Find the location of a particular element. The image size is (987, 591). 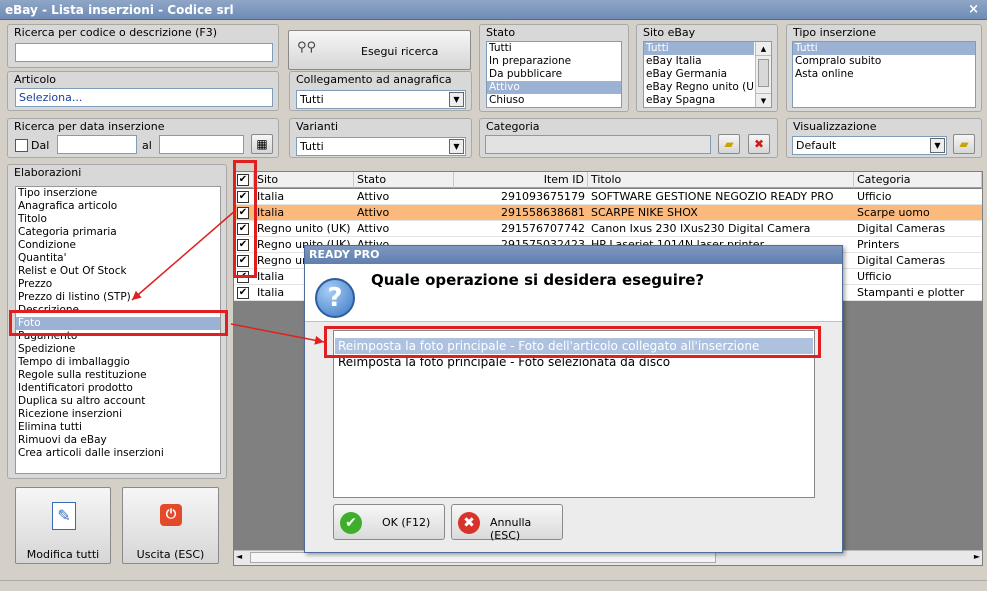

cancel-label: Annulla (ESC) is located at coordinates (511, 529).